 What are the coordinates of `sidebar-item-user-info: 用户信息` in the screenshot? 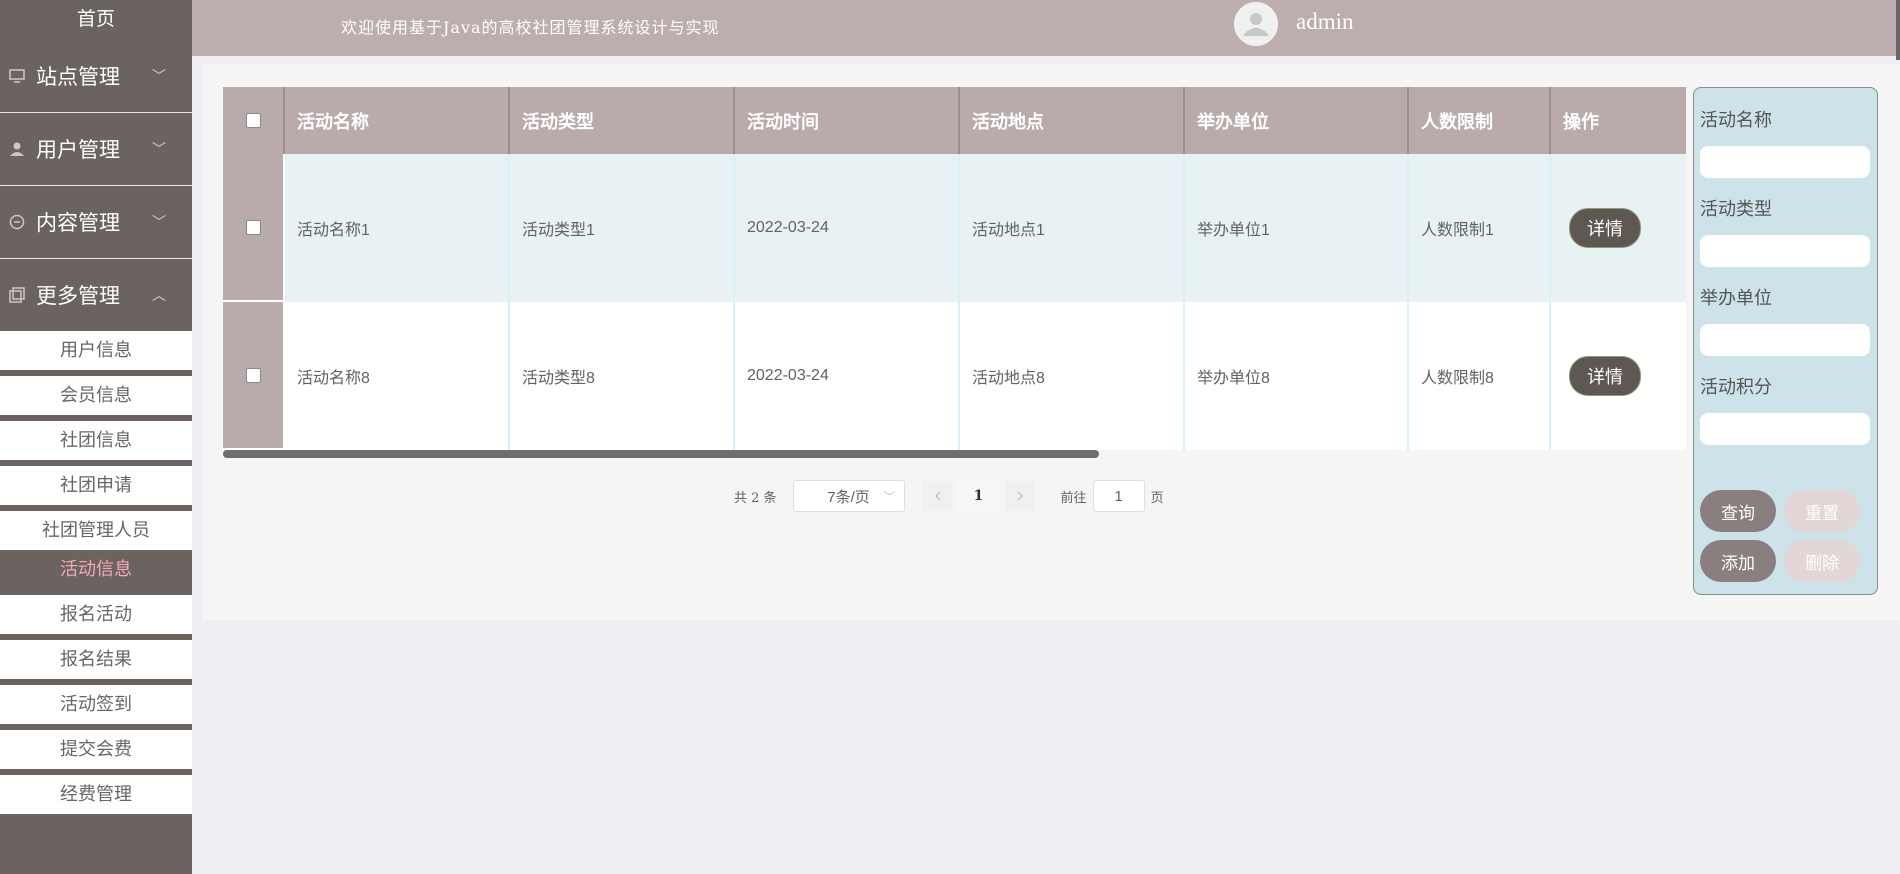 It's located at (96, 353).